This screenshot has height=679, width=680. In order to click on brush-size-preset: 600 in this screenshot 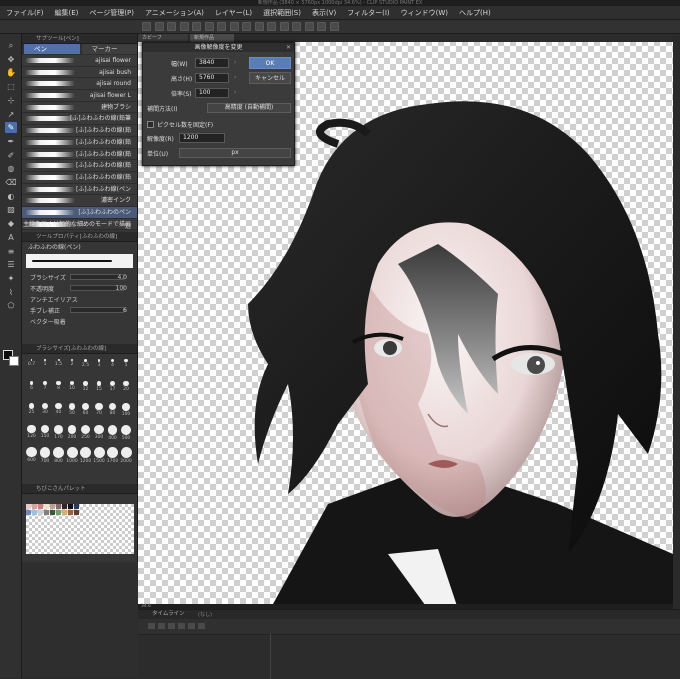, I will do `click(31, 455)`.